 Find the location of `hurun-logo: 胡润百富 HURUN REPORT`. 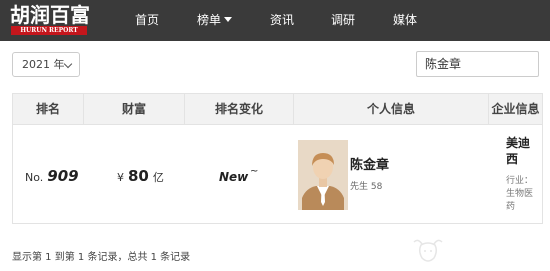

hurun-logo: 胡润百富 HURUN REPORT is located at coordinates (50, 20).